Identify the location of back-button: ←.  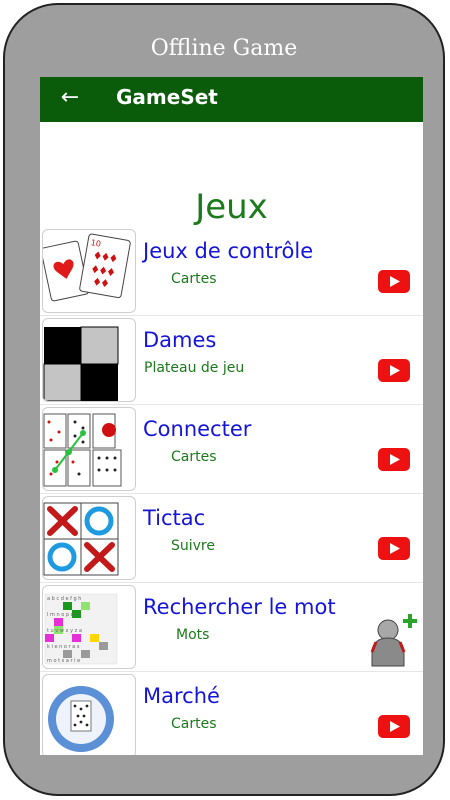
(70, 98).